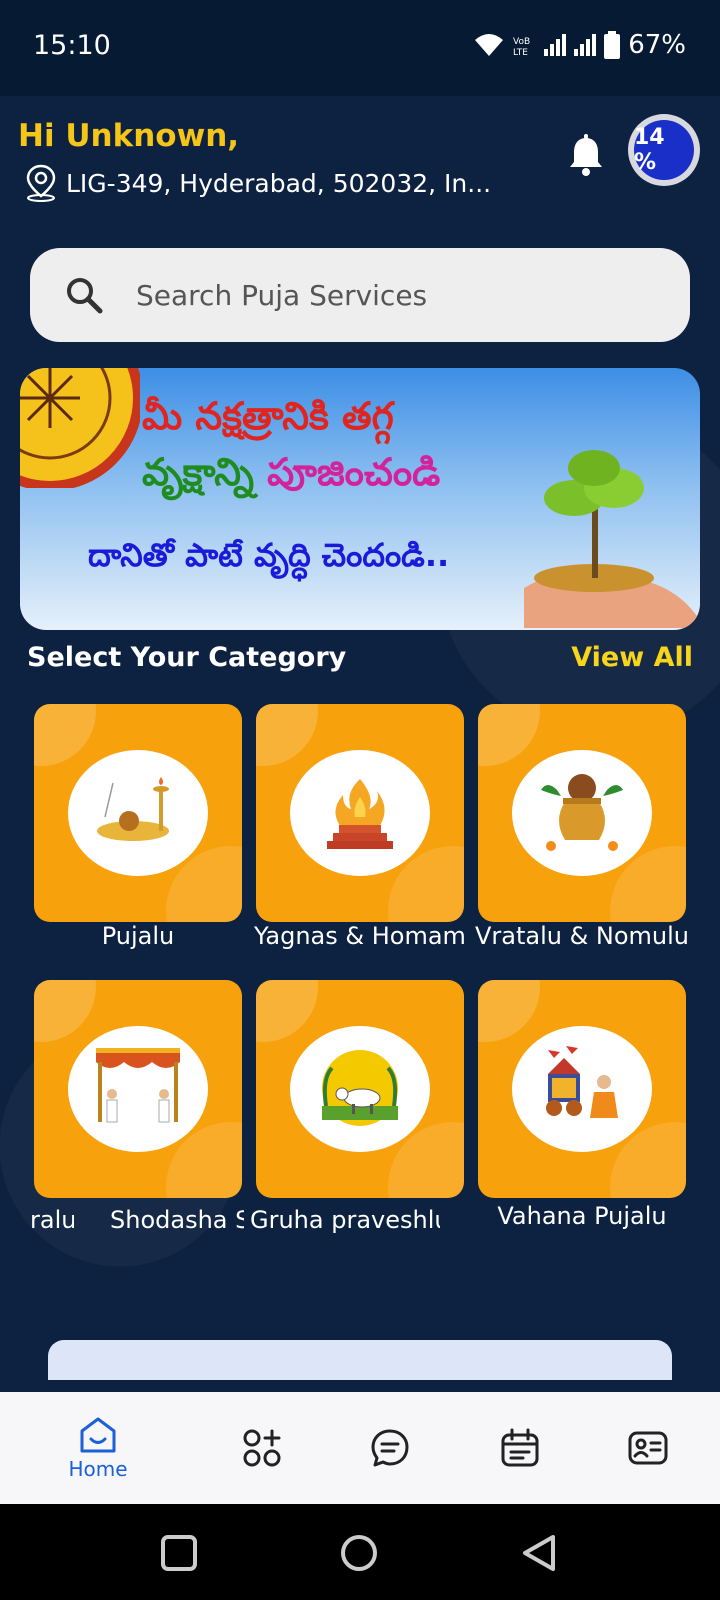  What do you see at coordinates (198, 472) in the screenshot?
I see `banner-line-2a: వృక్షాన్ని` at bounding box center [198, 472].